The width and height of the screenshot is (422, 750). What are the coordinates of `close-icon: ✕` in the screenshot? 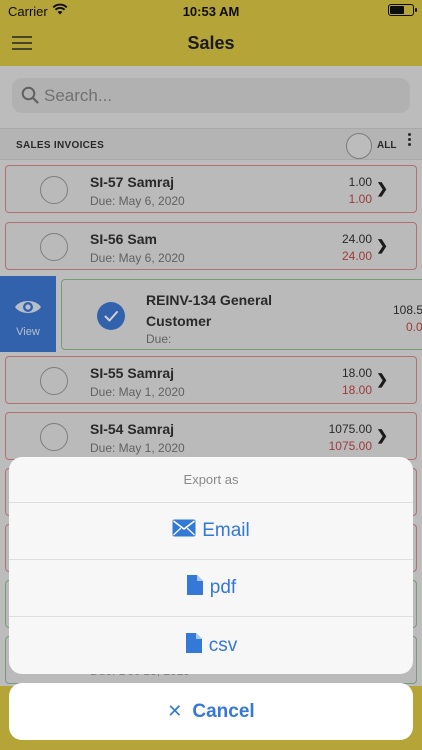 It's located at (175, 711).